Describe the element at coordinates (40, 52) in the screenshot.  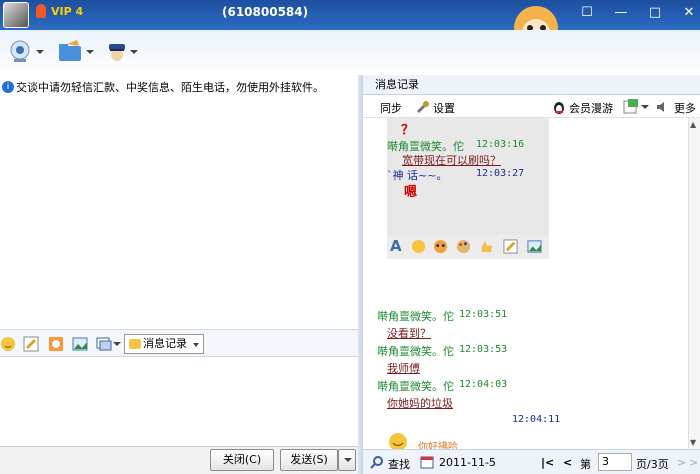
I see `webcam-dropdown-icon` at that location.